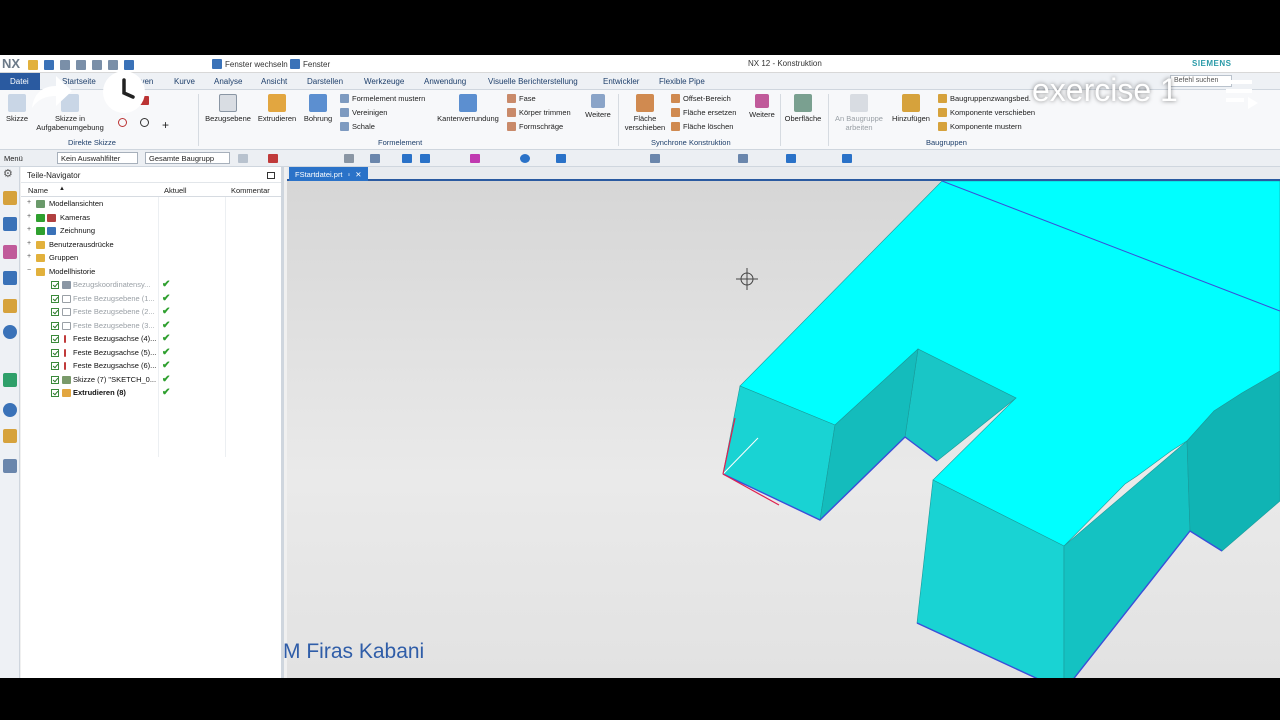  What do you see at coordinates (382, 98) in the screenshot?
I see `pattern-feature-button: Formelement mustern` at bounding box center [382, 98].